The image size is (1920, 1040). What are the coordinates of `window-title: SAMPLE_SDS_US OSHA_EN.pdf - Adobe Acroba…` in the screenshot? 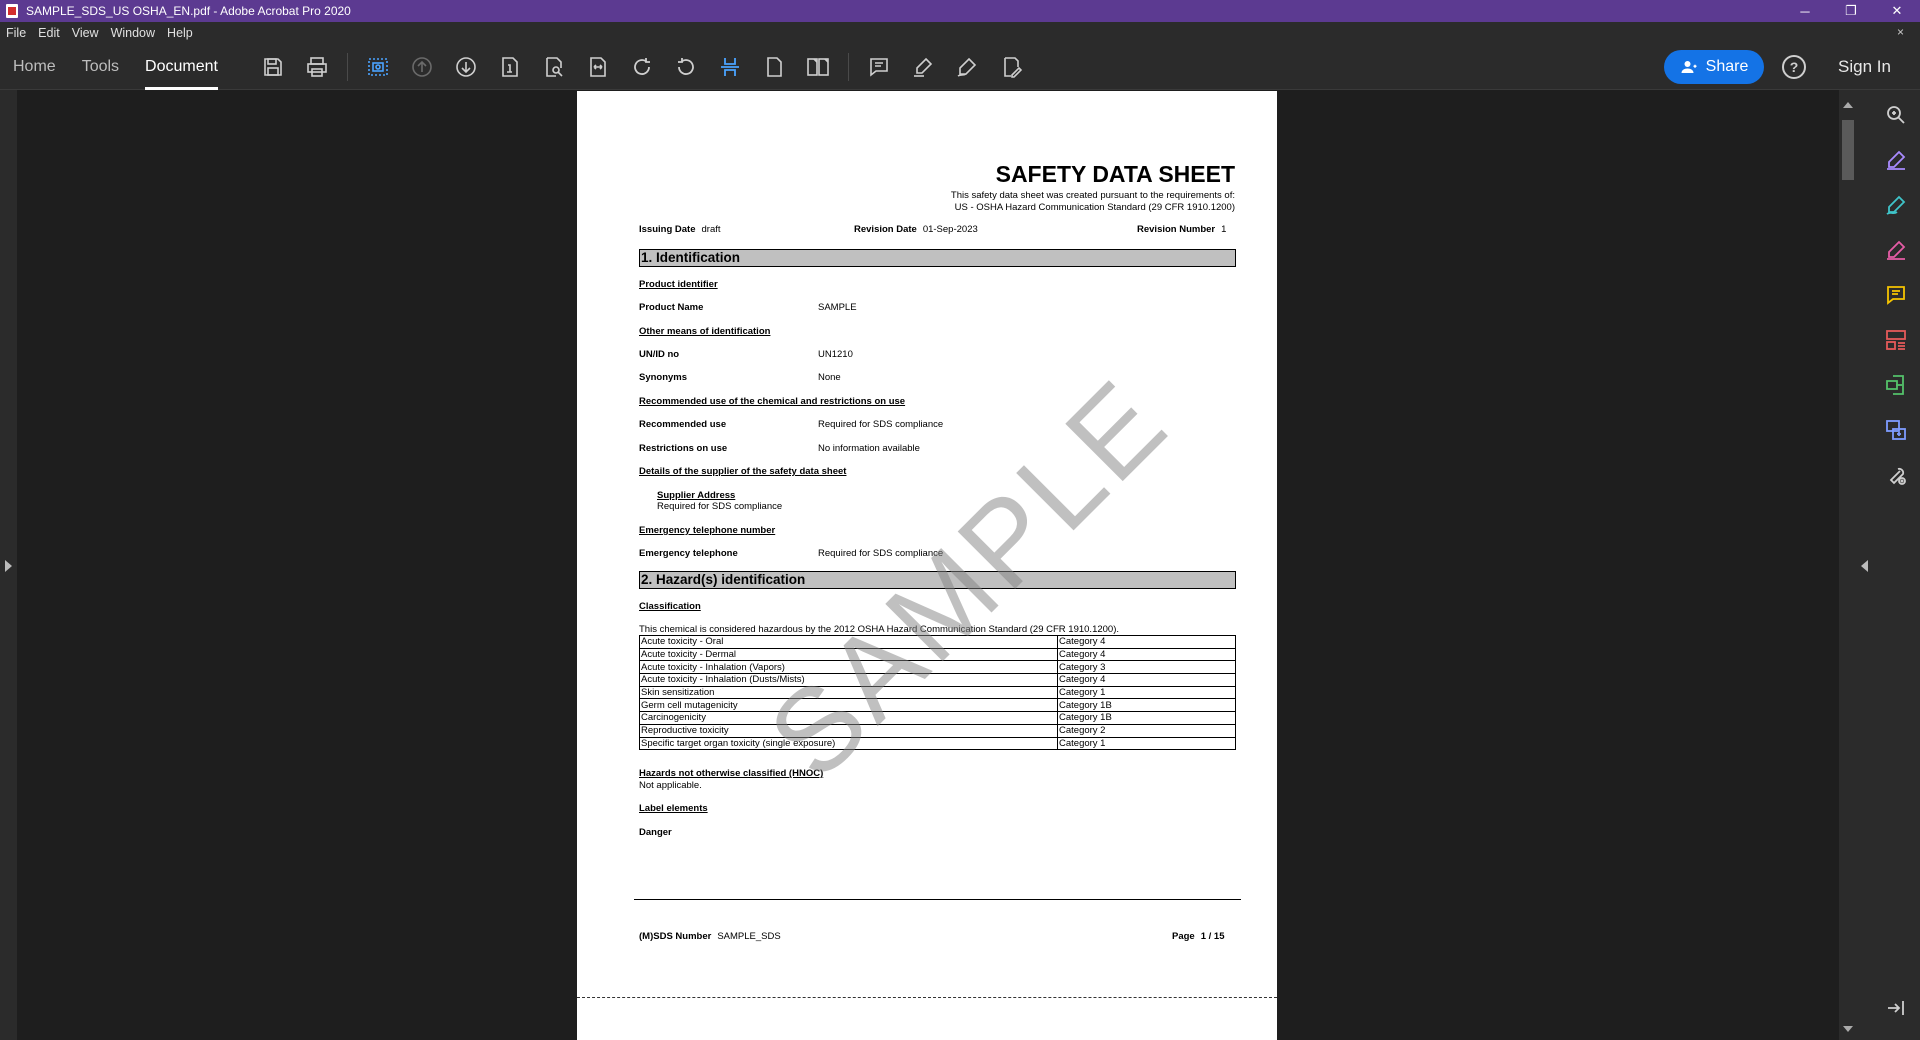 It's located at (188, 11).